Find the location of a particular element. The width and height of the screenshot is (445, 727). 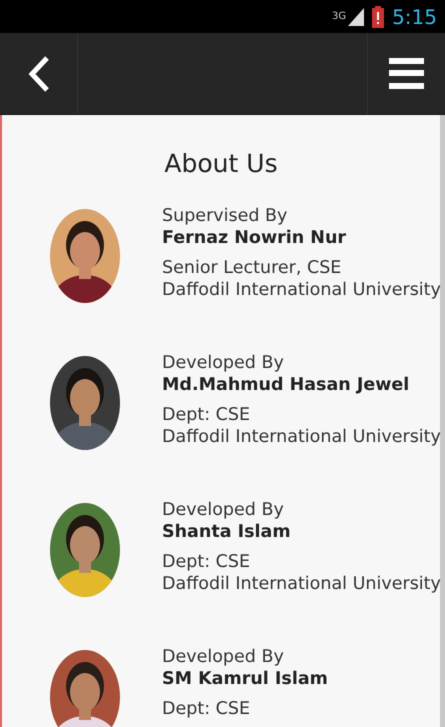

back-icon is located at coordinates (39, 74).